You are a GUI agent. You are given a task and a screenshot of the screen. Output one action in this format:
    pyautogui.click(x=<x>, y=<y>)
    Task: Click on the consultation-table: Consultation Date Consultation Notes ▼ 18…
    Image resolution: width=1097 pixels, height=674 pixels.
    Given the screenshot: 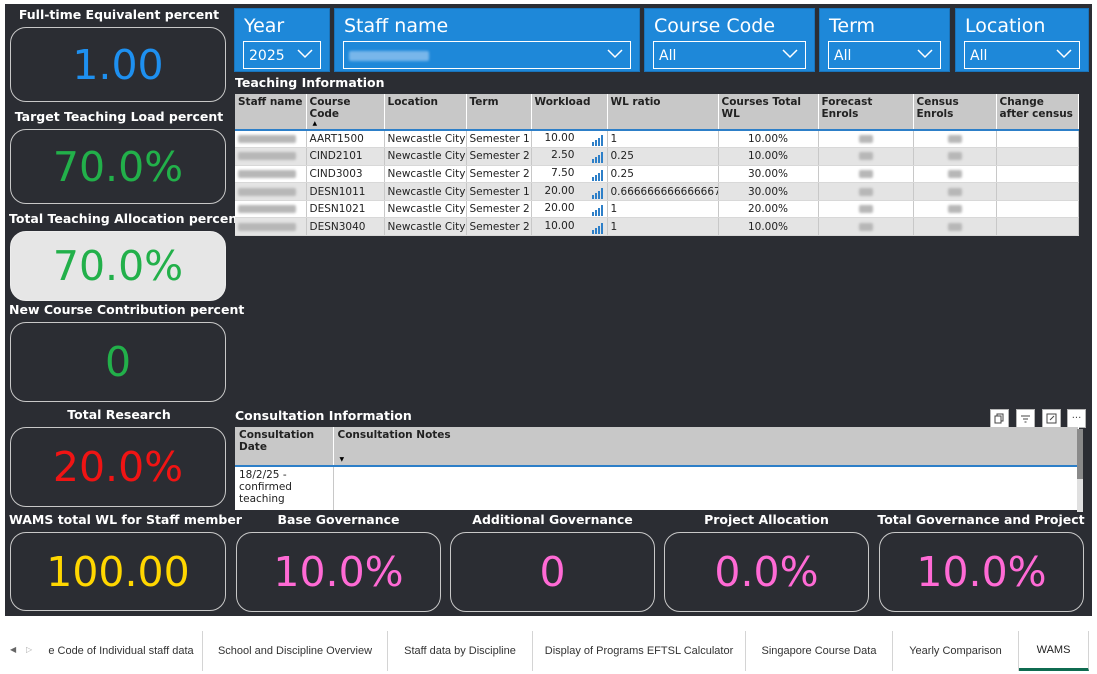 What is the action you would take?
    pyautogui.click(x=657, y=468)
    